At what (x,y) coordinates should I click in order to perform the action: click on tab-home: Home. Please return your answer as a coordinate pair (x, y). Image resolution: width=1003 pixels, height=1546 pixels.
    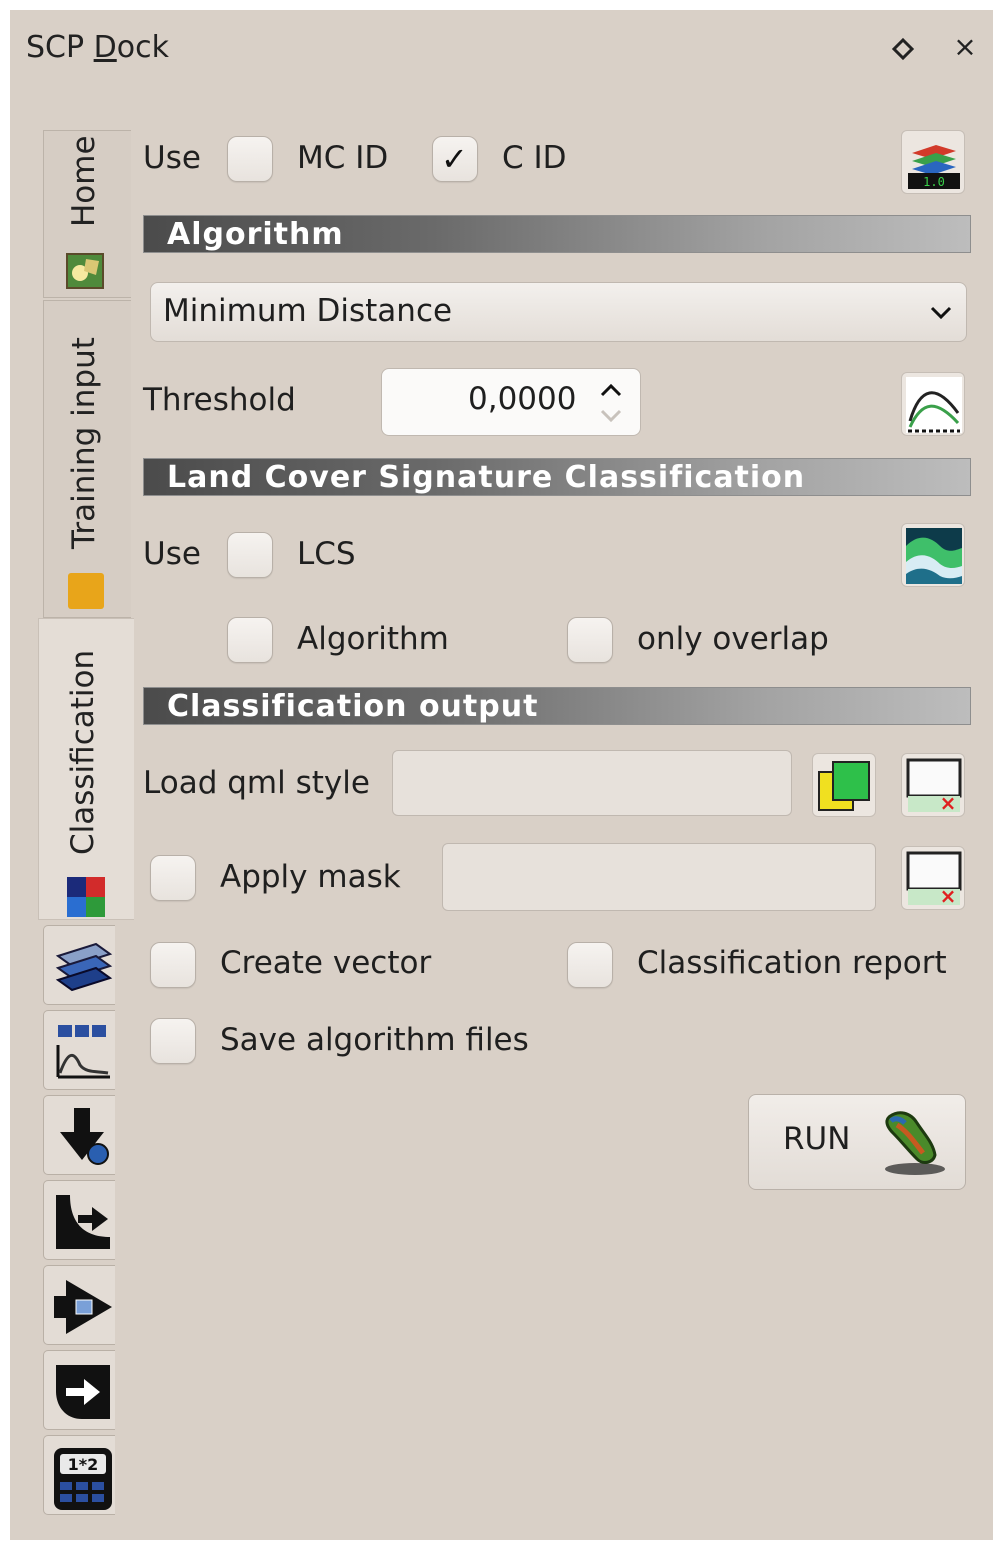
    Looking at the image, I should click on (87, 214).